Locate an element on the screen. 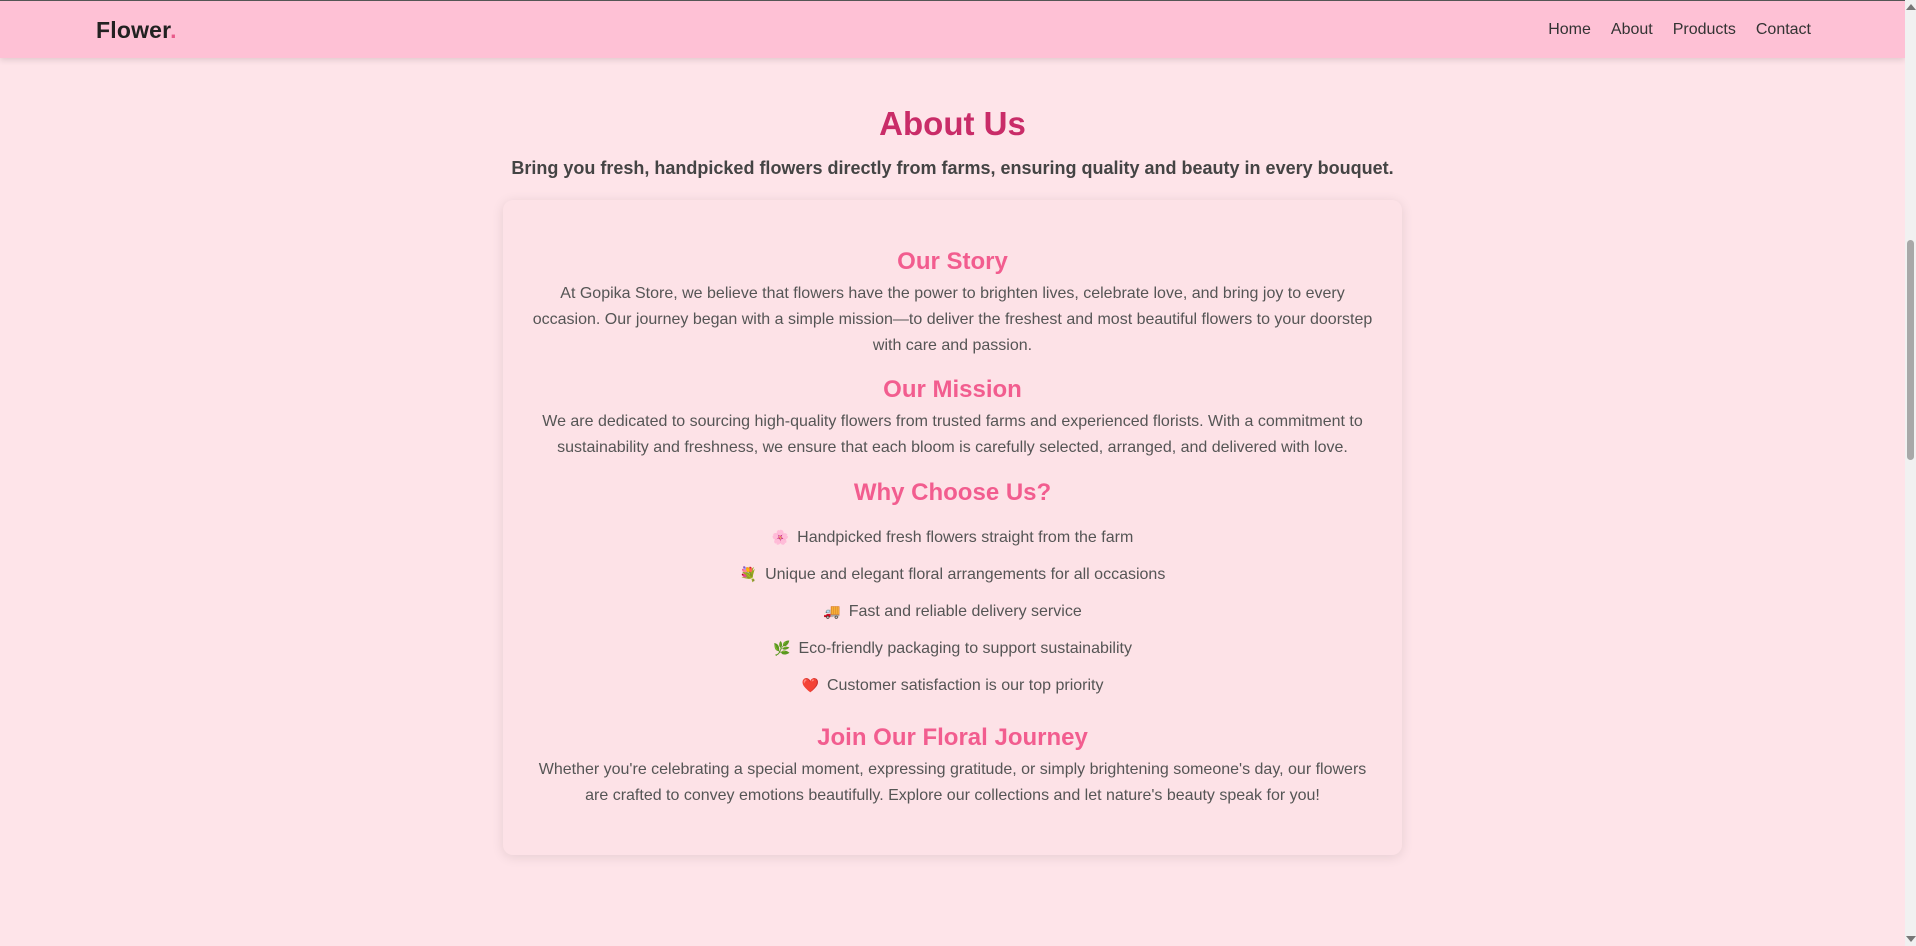  nav-link-about: About is located at coordinates (1632, 30).